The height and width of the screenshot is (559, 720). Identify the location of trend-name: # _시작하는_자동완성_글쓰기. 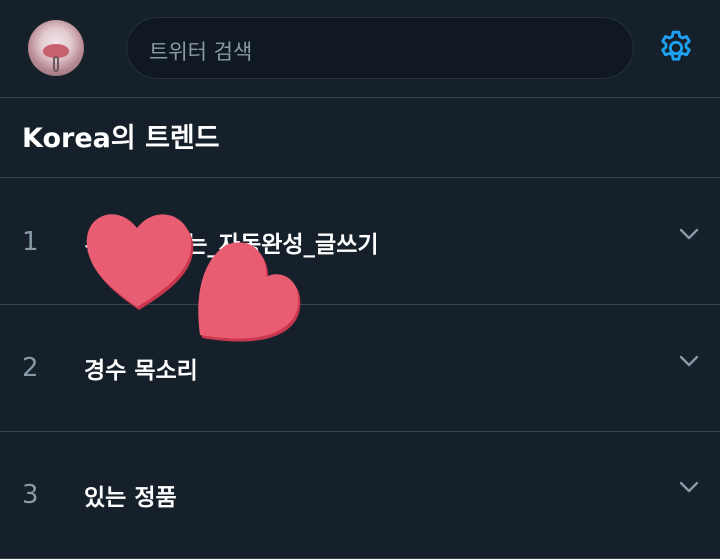
(231, 245).